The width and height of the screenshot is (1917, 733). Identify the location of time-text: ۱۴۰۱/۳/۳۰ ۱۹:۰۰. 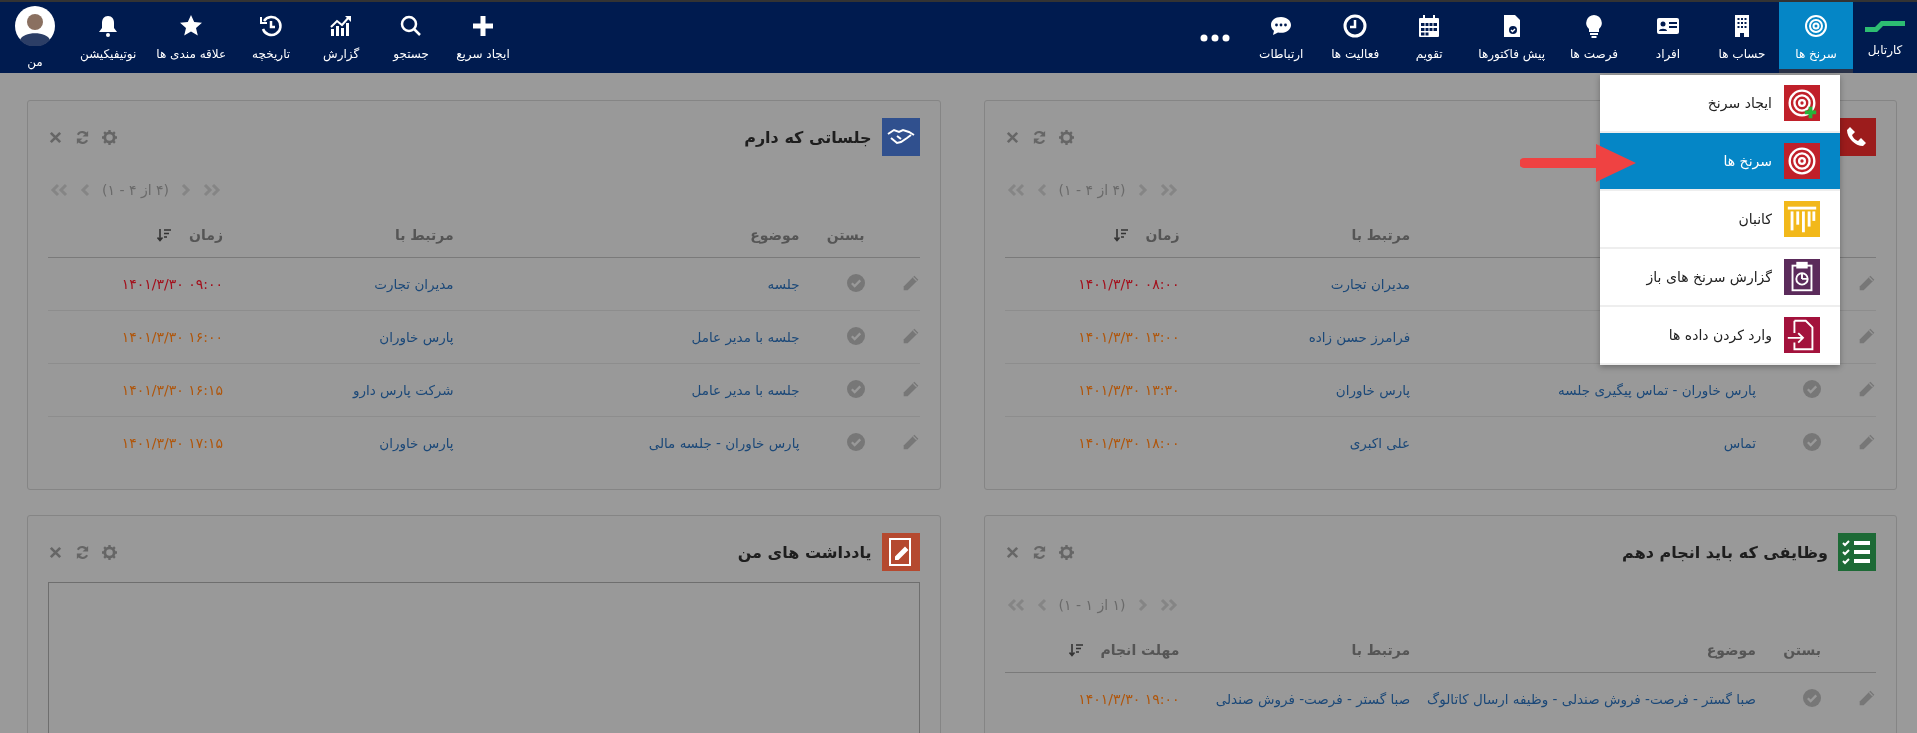
(1129, 699).